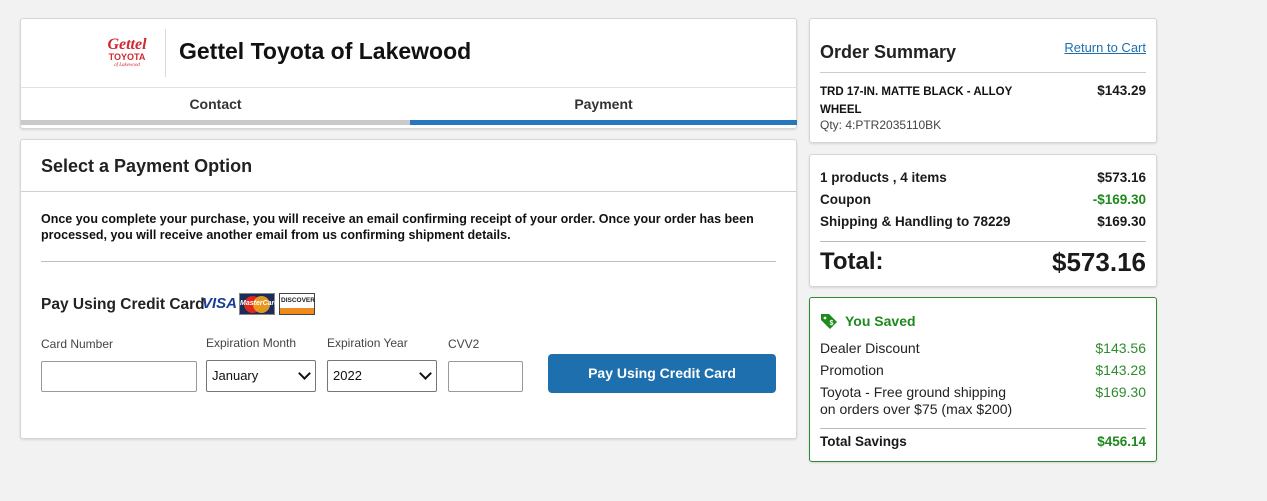 The image size is (1267, 501). I want to click on totals-row-shipping: Shipping & Handling to 78229 $169.30, so click(983, 221).